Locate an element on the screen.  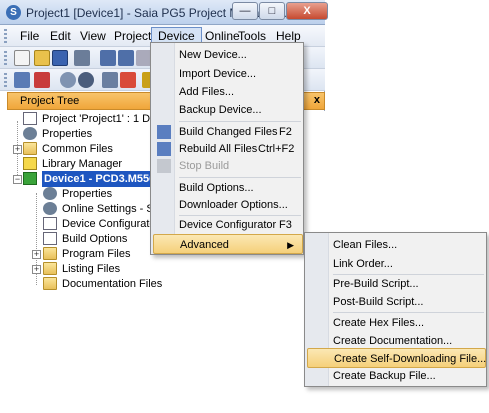
menubar-grip-icon is located at coordinates (5, 36).